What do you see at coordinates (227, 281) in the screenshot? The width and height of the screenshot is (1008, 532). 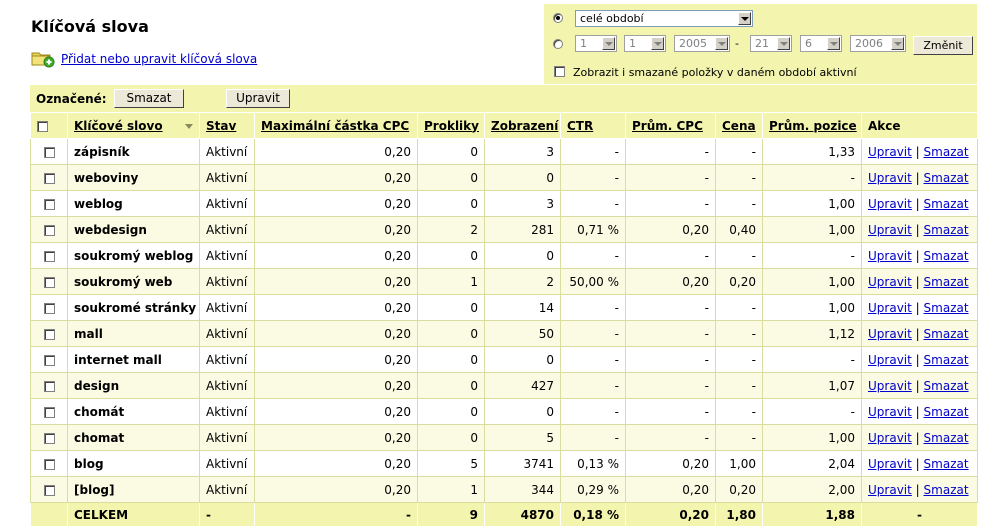 I see `status-cell: Aktivní` at bounding box center [227, 281].